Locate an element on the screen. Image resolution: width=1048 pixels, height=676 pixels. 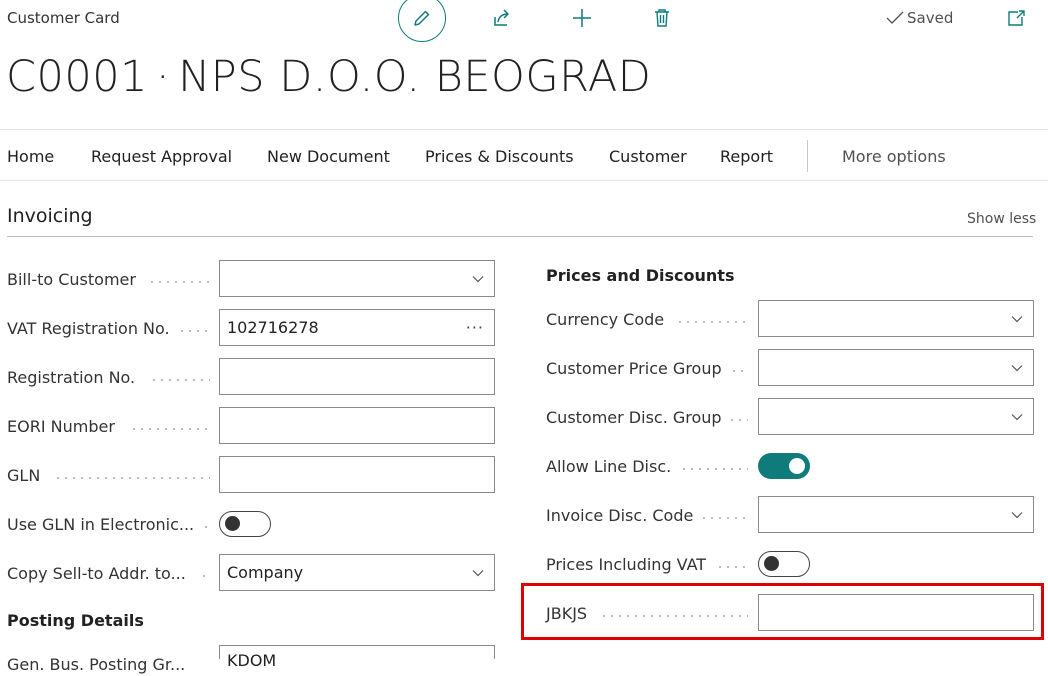
delete-button is located at coordinates (662, 18).